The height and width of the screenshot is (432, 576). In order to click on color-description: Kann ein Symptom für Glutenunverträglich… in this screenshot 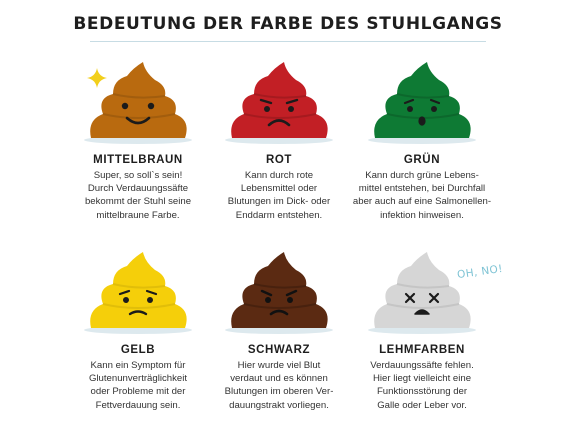, I will do `click(138, 385)`.